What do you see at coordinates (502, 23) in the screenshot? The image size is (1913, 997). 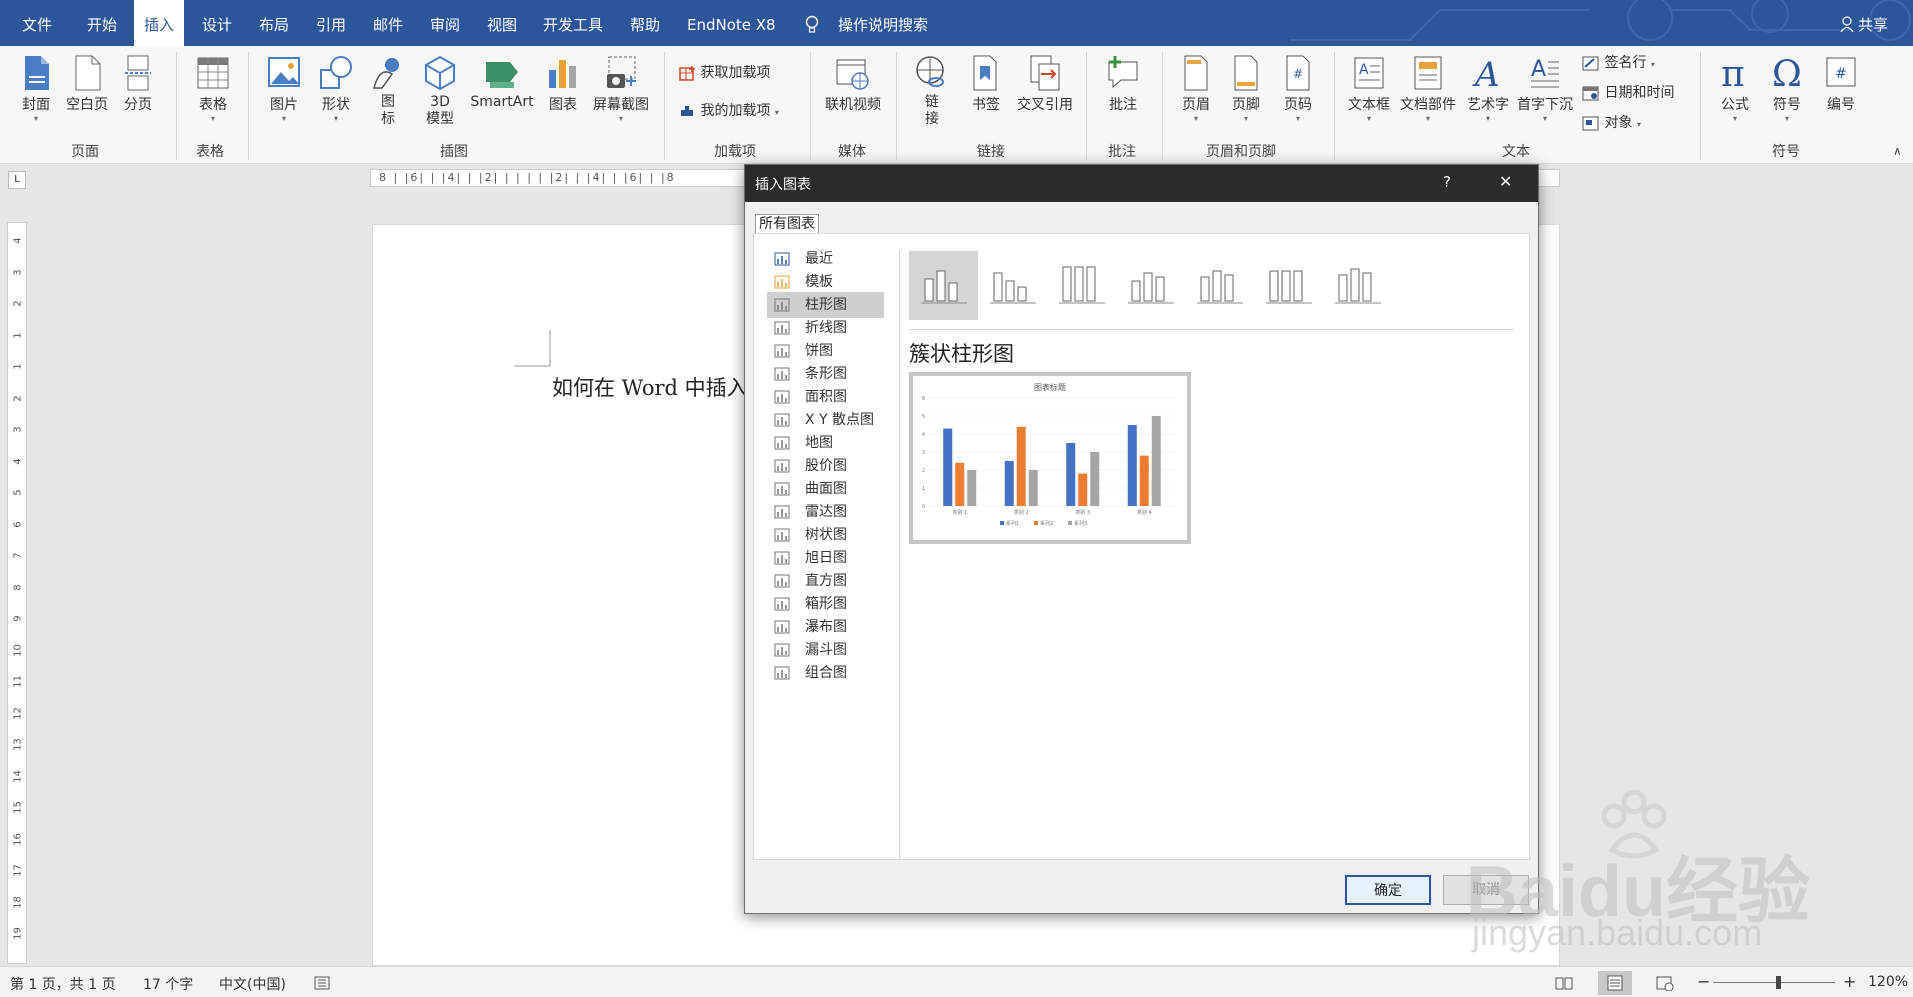 I see `tab-view: 视图` at bounding box center [502, 23].